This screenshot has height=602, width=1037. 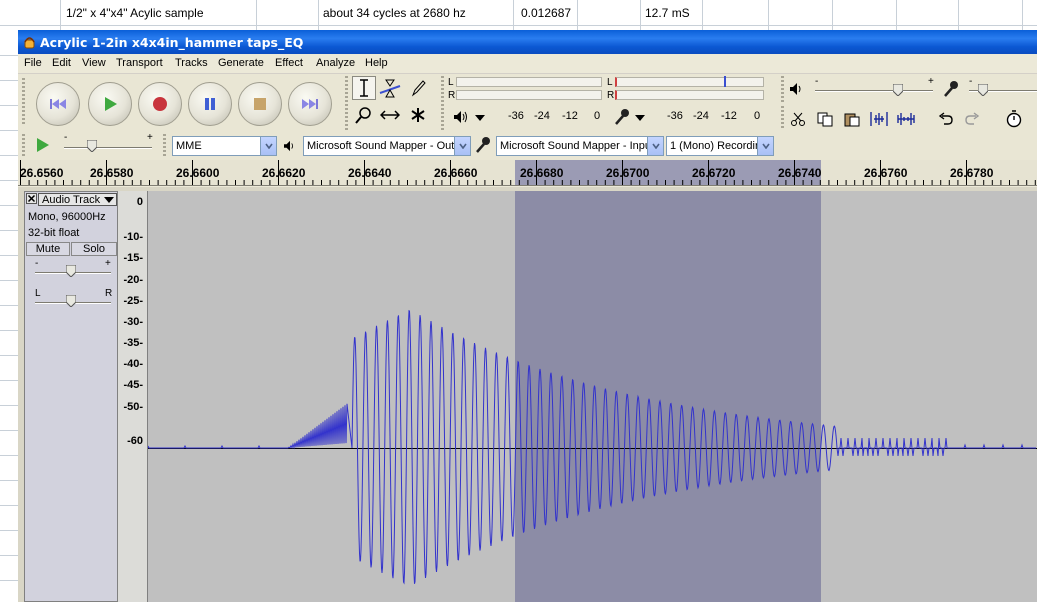 What do you see at coordinates (224, 146) in the screenshot?
I see `audio-host-select: MME` at bounding box center [224, 146].